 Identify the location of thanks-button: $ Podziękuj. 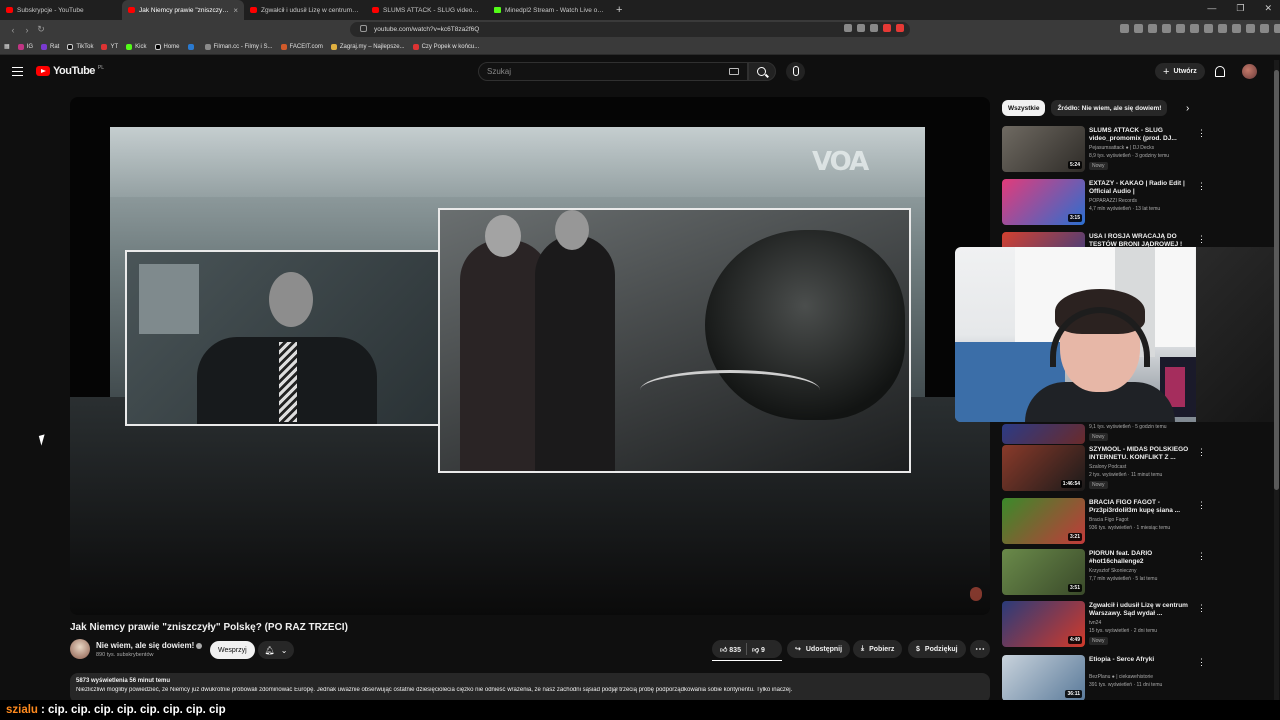
(937, 649).